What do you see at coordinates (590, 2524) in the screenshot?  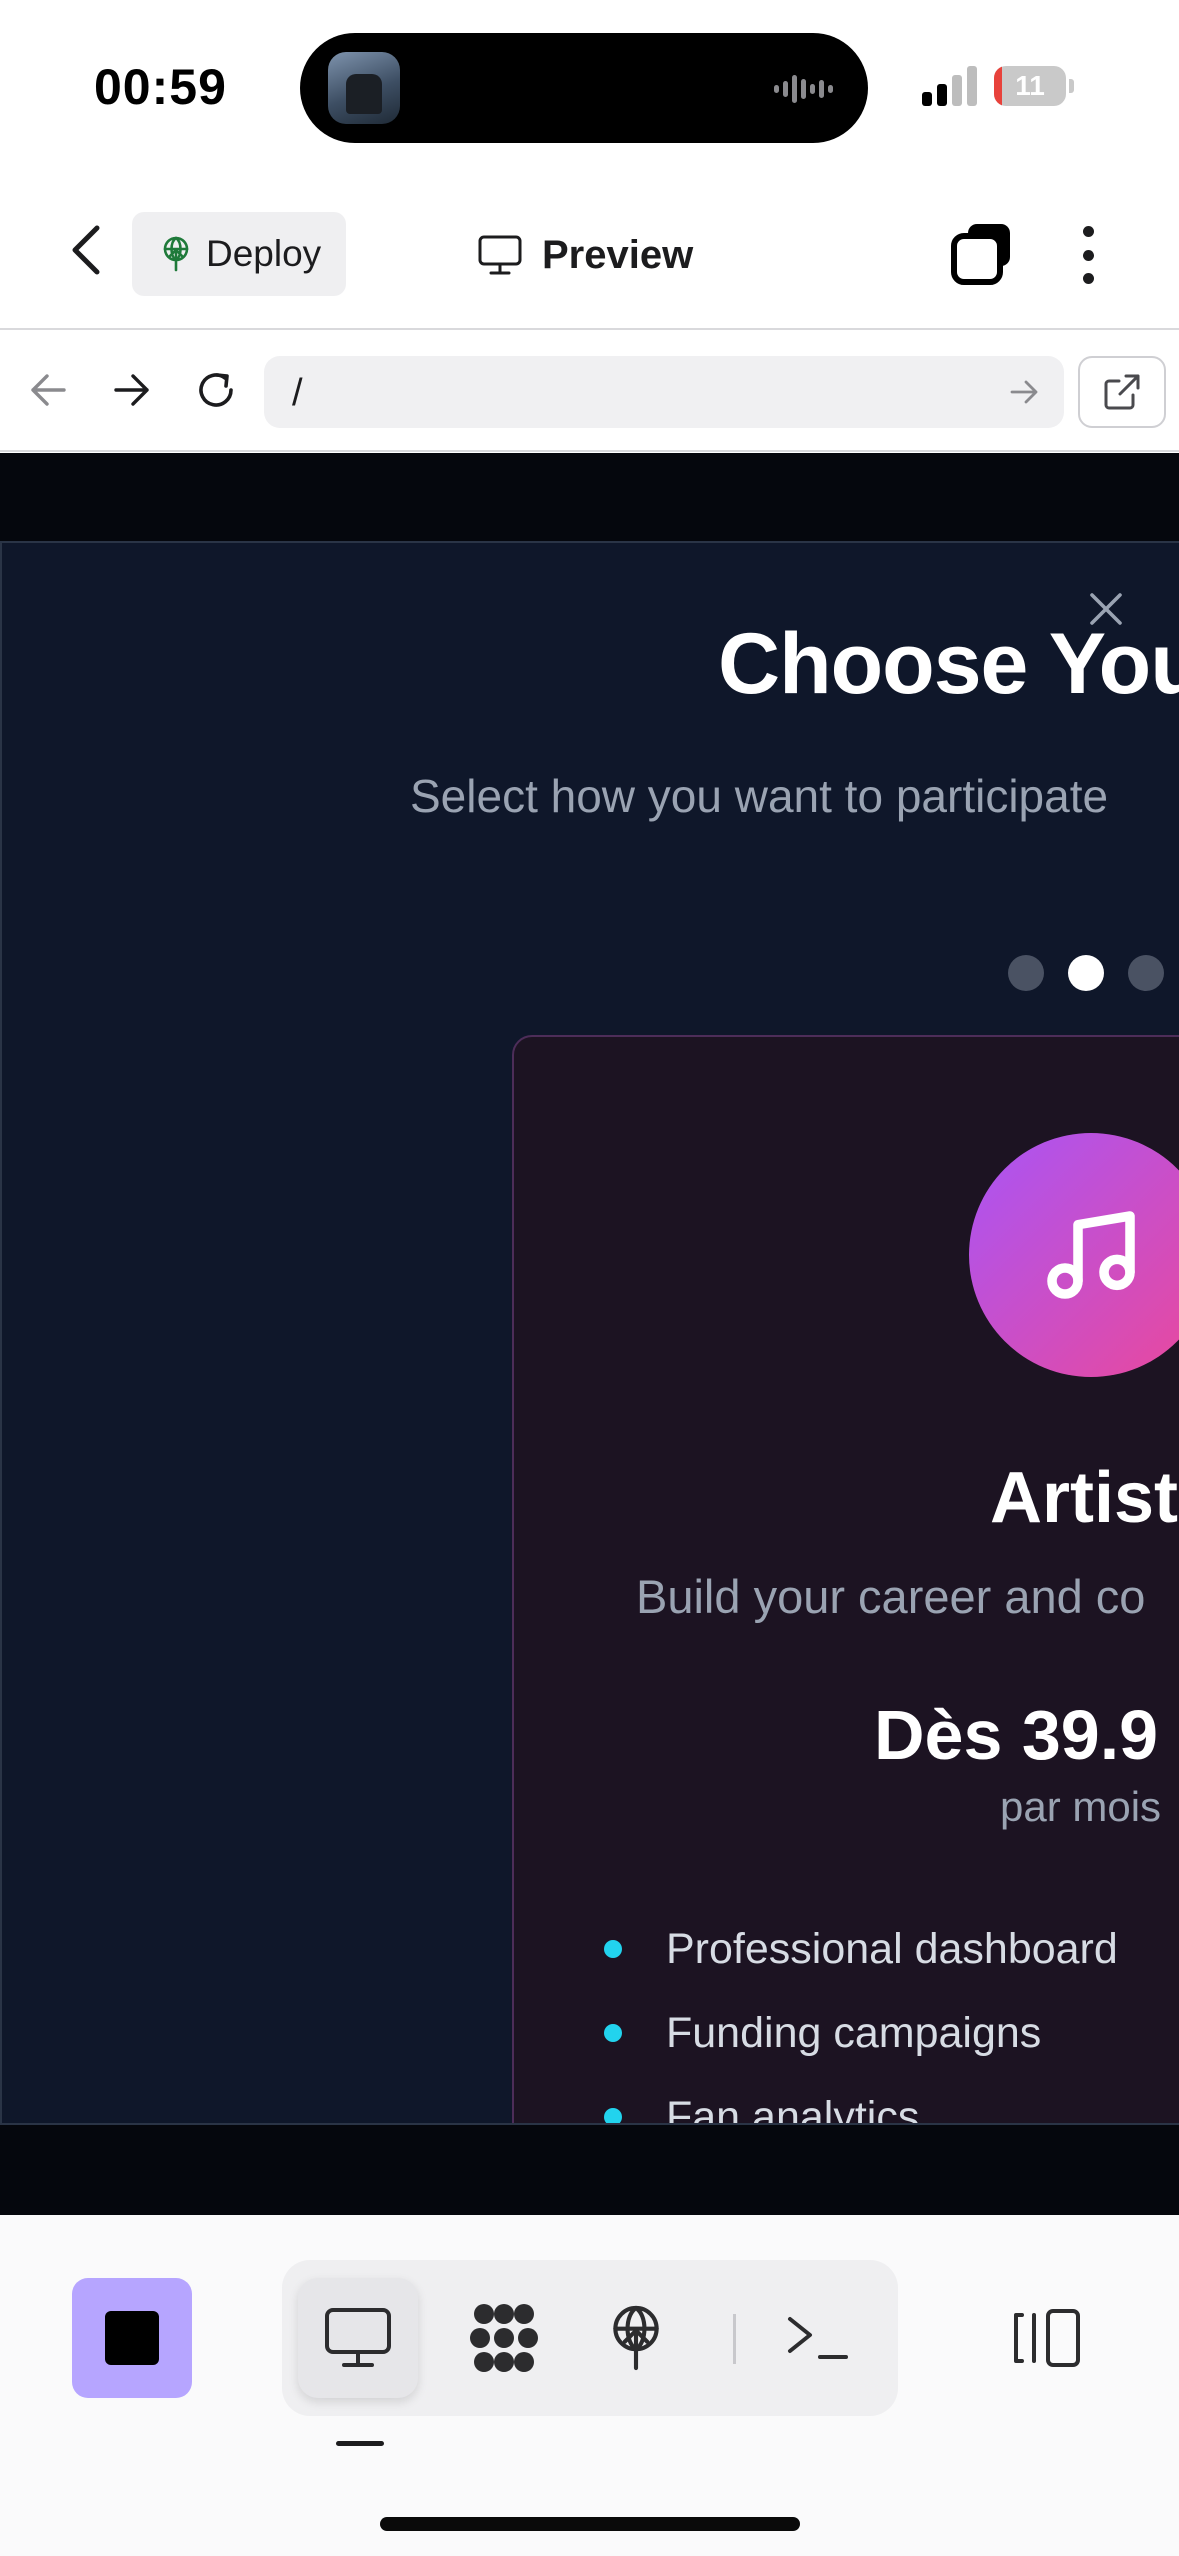 I see `home-indicator` at bounding box center [590, 2524].